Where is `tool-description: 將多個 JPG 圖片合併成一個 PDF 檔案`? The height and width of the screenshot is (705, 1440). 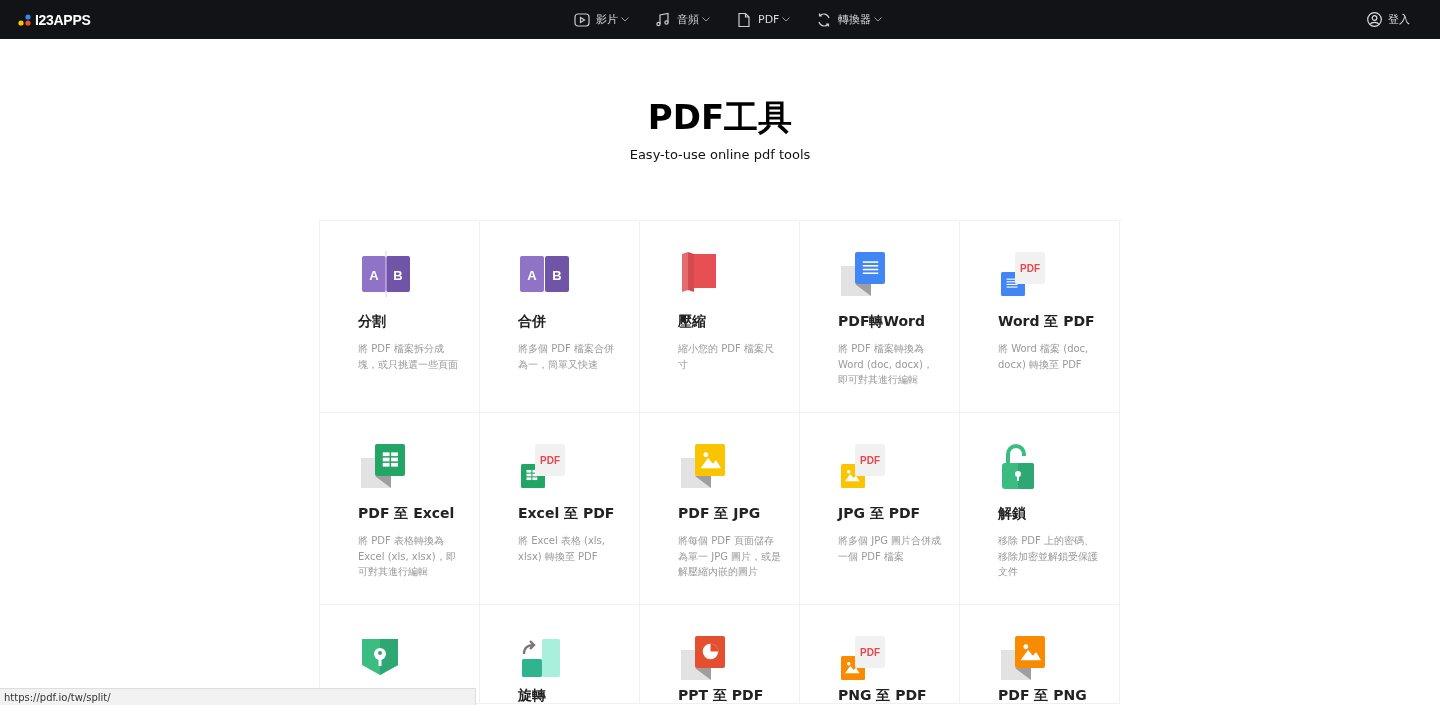 tool-description: 將多個 JPG 圖片合併成一個 PDF 檔案 is located at coordinates (890, 549).